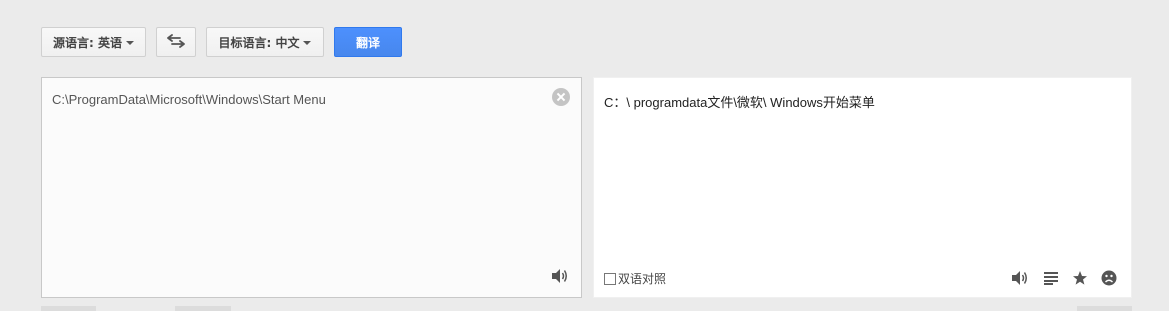  I want to click on target-language-dropdown: 目标语言: 中文, so click(265, 42).